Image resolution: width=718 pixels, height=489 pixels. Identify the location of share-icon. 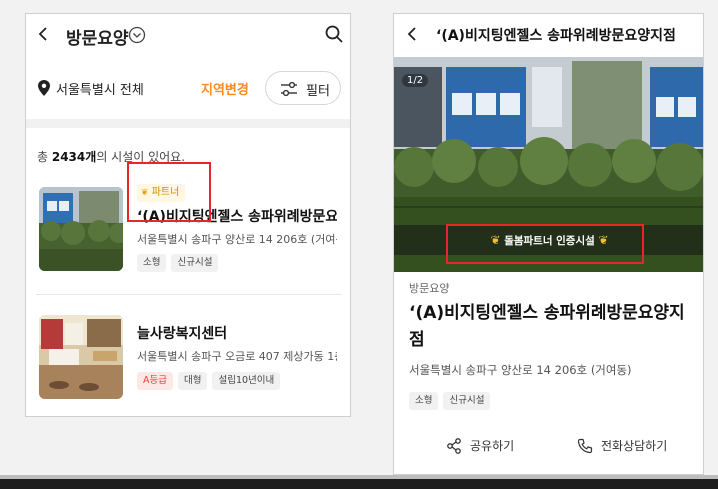
(454, 446).